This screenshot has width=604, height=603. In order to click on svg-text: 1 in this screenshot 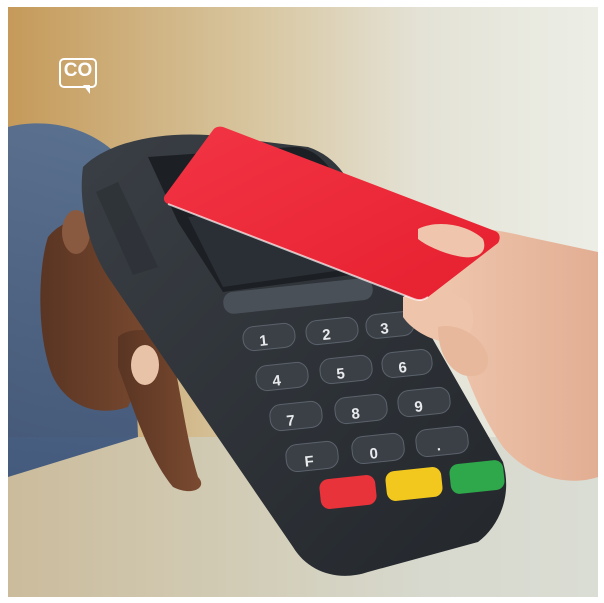, I will do `click(264, 341)`.